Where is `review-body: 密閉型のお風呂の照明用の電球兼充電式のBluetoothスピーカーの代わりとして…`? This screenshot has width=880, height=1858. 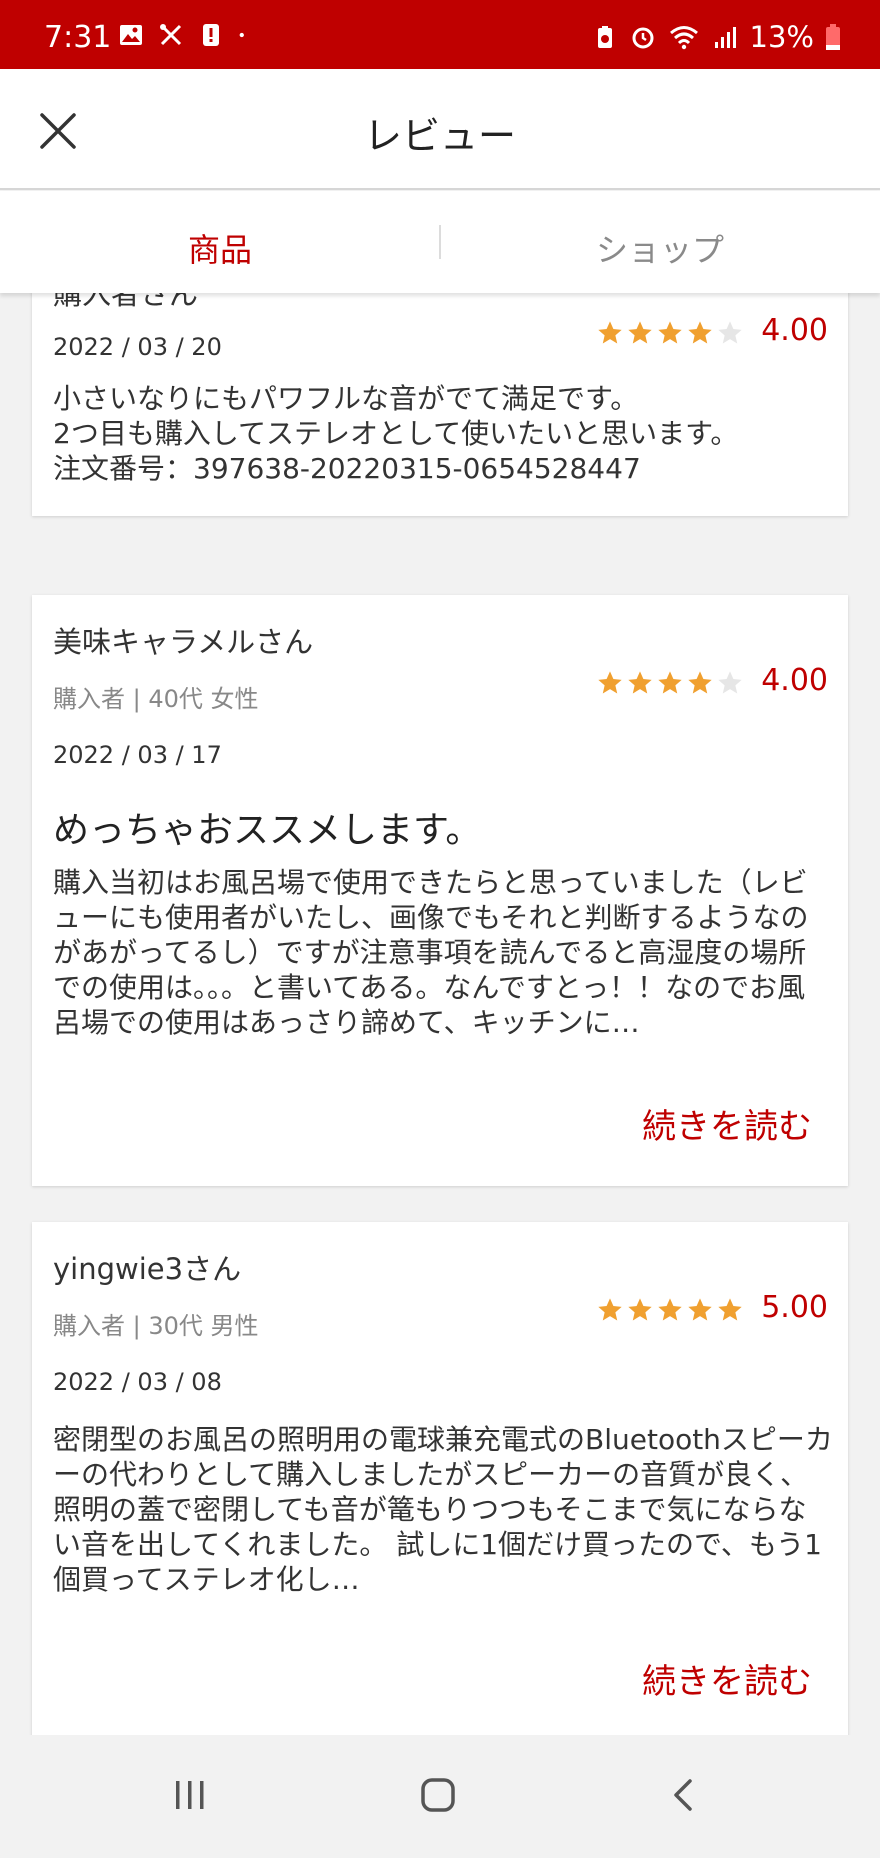
review-body: 密閉型のお風呂の照明用の電球兼充電式のBluetoothスピーカーの代わりとして… is located at coordinates (443, 1509).